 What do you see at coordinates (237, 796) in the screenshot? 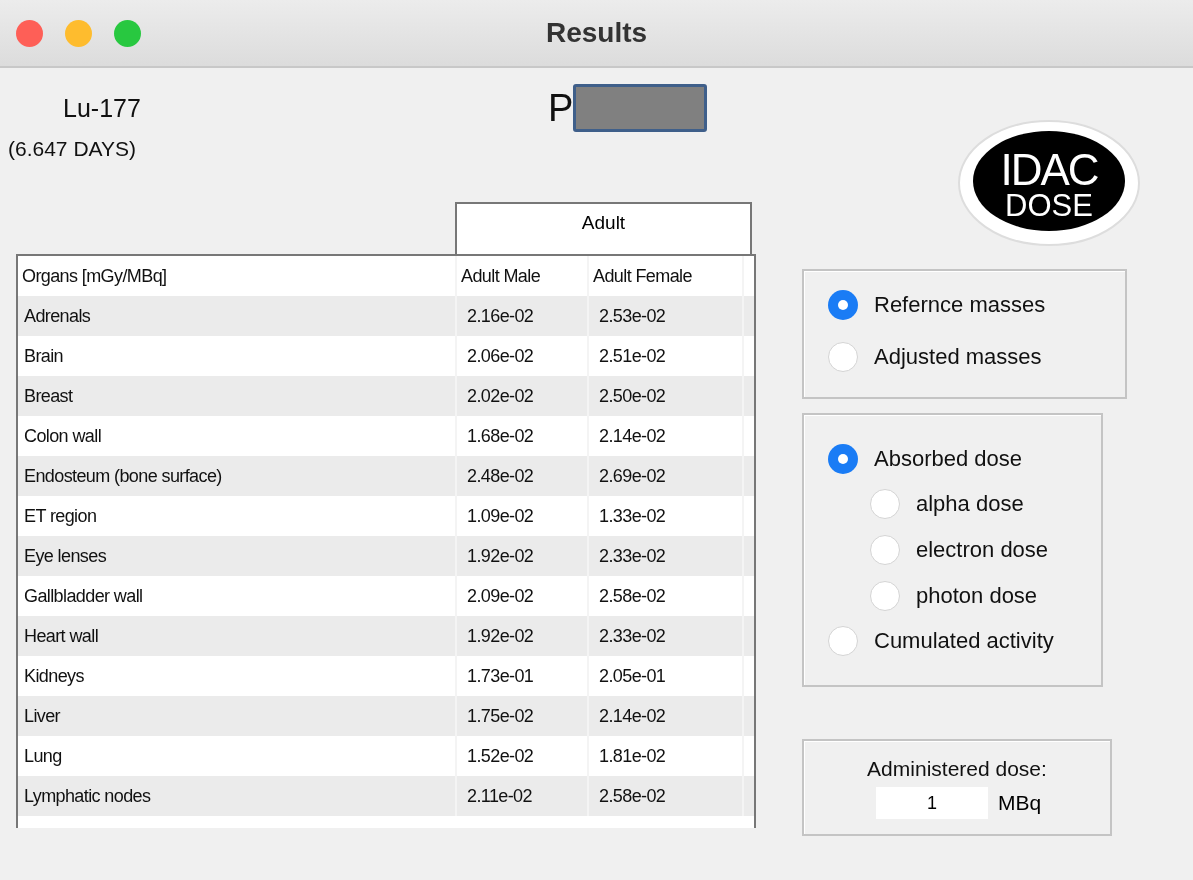
I see `table-cell: Lymphatic nodes` at bounding box center [237, 796].